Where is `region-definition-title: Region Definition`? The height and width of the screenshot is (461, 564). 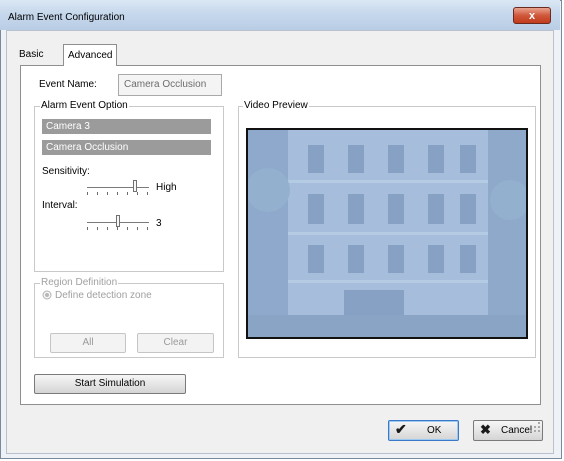 region-definition-title: Region Definition is located at coordinates (79, 282).